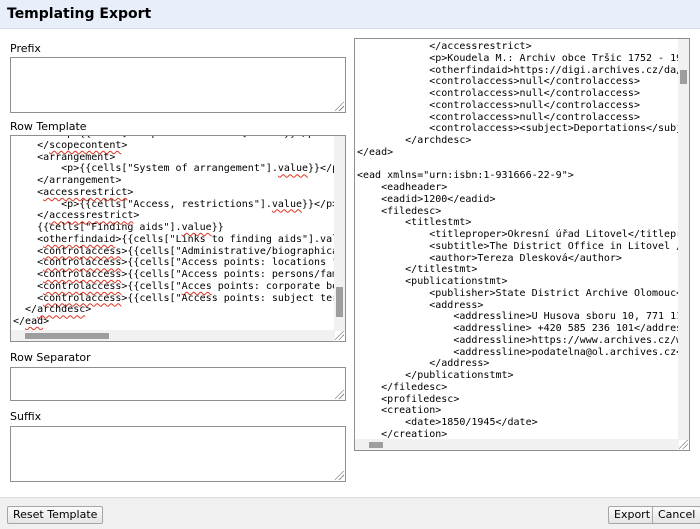  I want to click on row-template-line: <accessrestrict>, so click(178, 193).